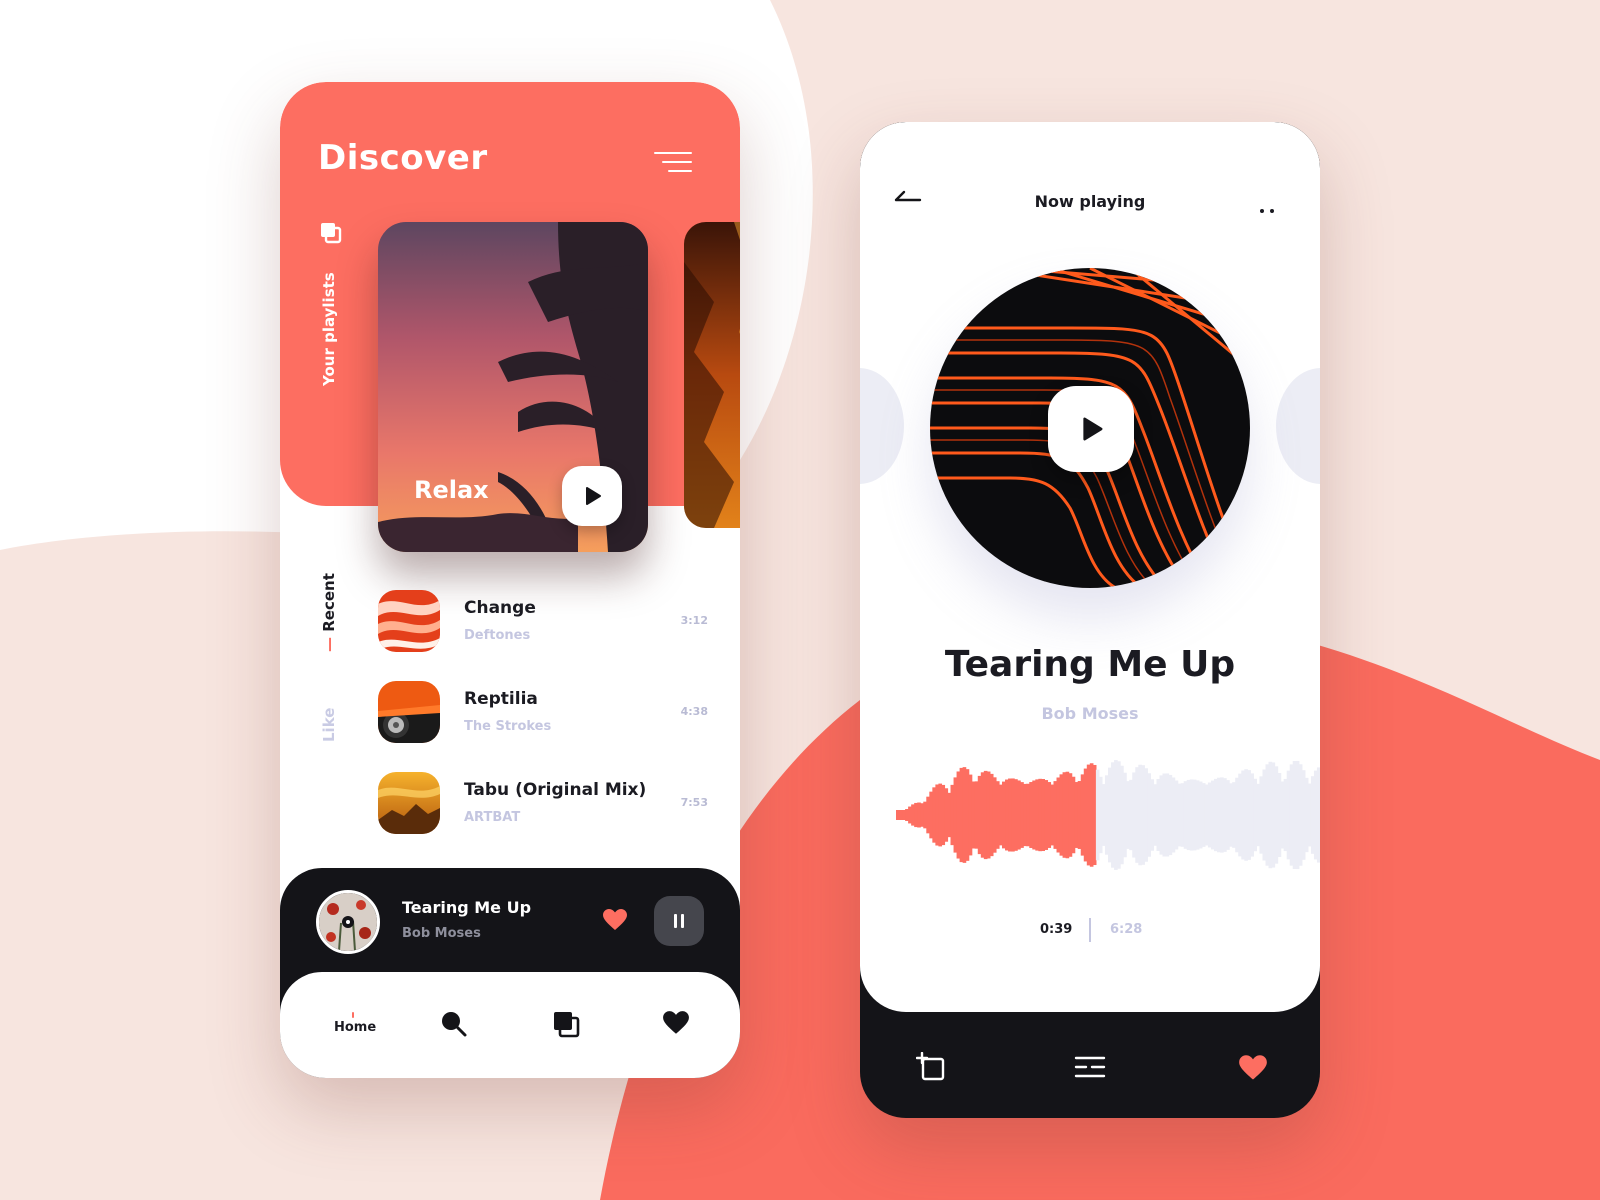  I want to click on pause-icon, so click(675, 921).